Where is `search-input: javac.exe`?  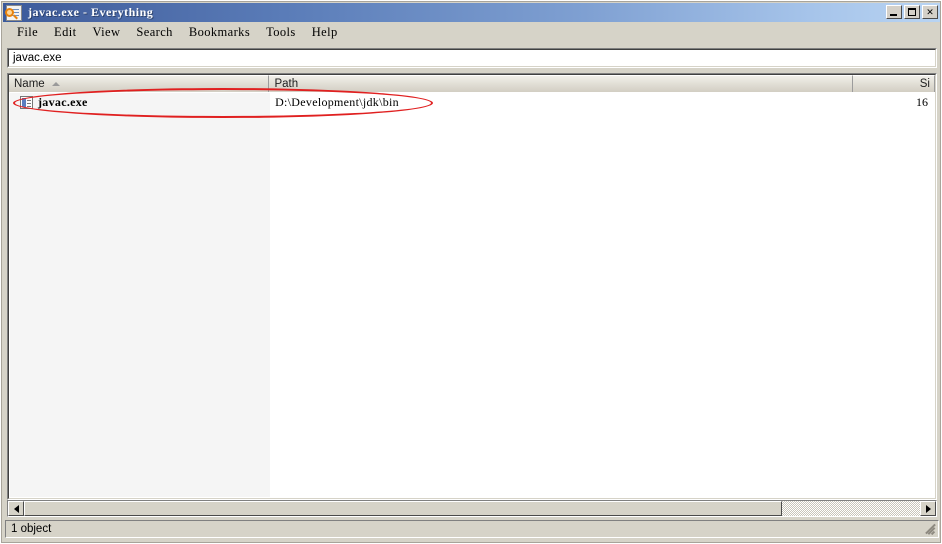 search-input: javac.exe is located at coordinates (472, 58).